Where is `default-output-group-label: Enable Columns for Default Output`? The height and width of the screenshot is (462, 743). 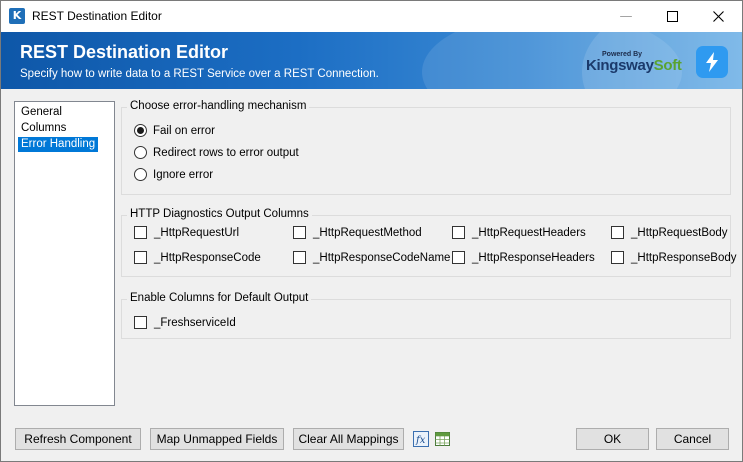 default-output-group-label: Enable Columns for Default Output is located at coordinates (219, 298).